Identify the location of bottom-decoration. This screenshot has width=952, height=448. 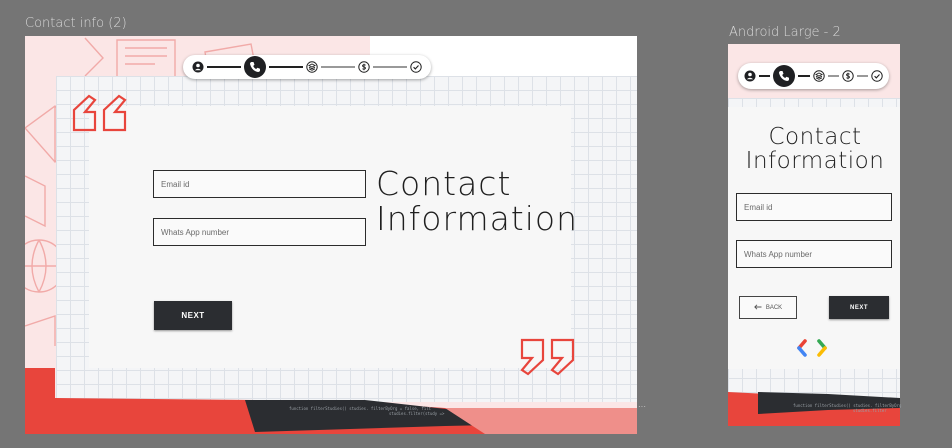
(331, 401).